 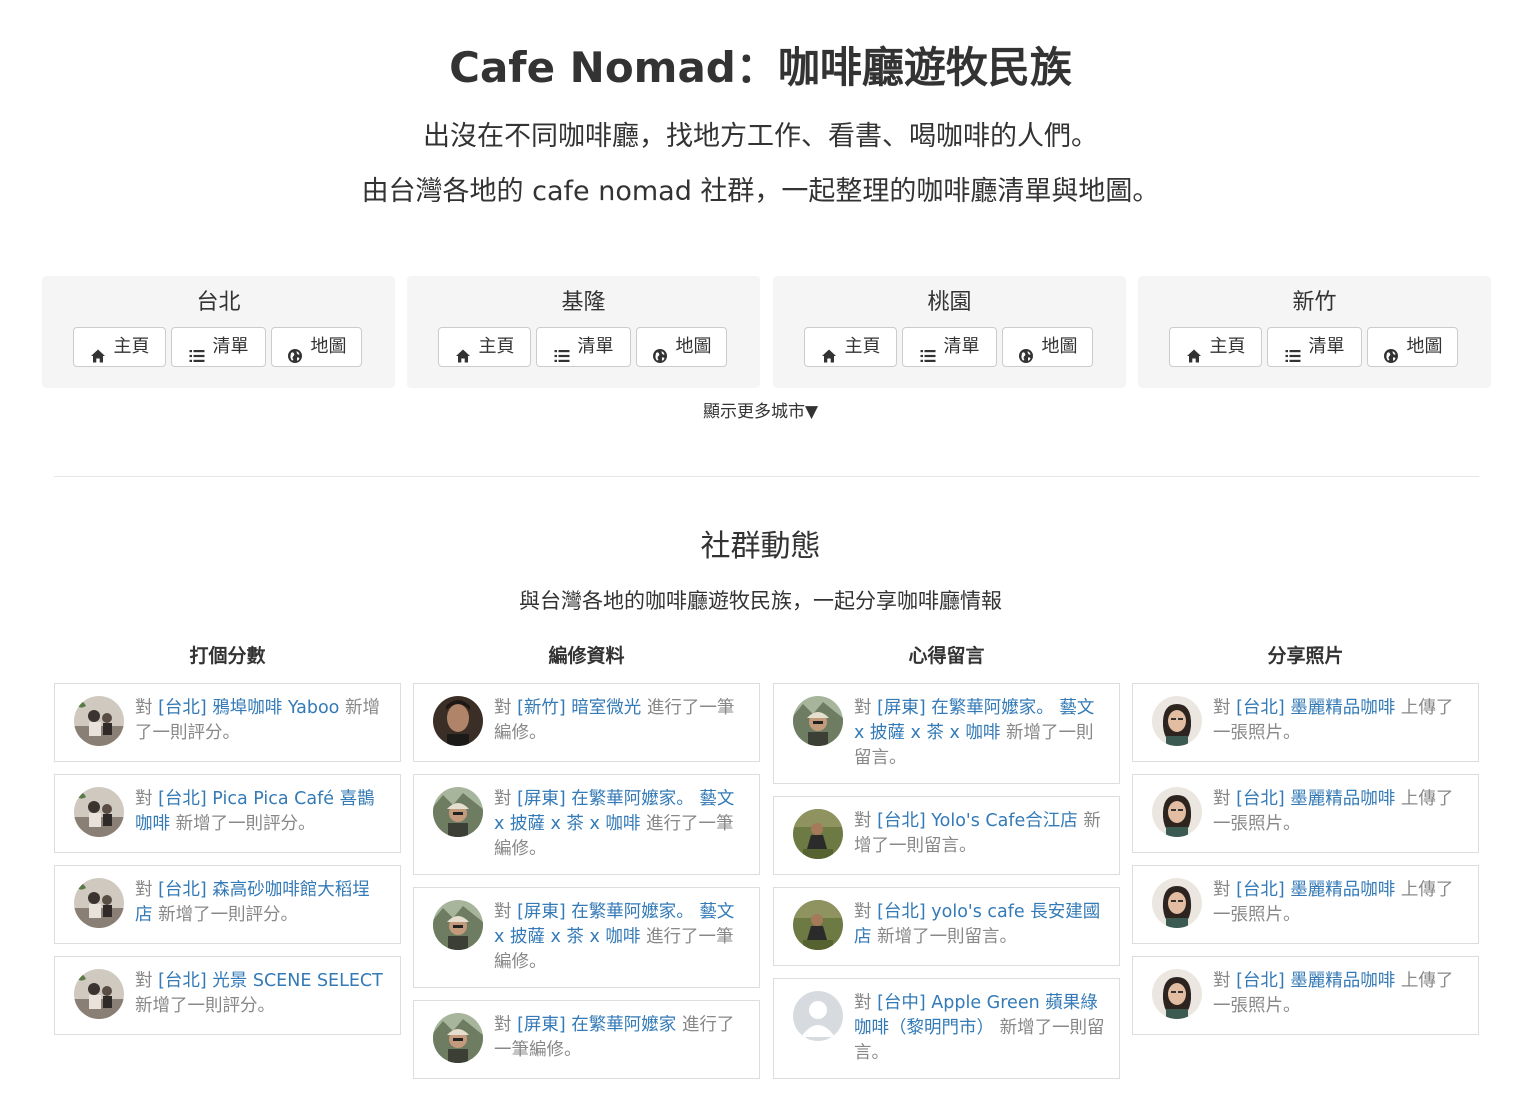 What do you see at coordinates (227, 995) in the screenshot?
I see `feed-item: 對 [台北] 光景 SCENE SELECT 新增了一則評分。` at bounding box center [227, 995].